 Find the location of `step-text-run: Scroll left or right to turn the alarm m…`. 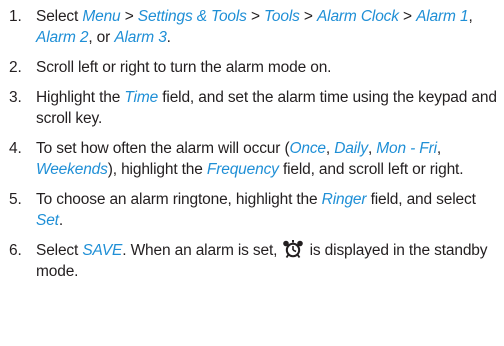

step-text-run: Scroll left or right to turn the alarm m… is located at coordinates (184, 67).